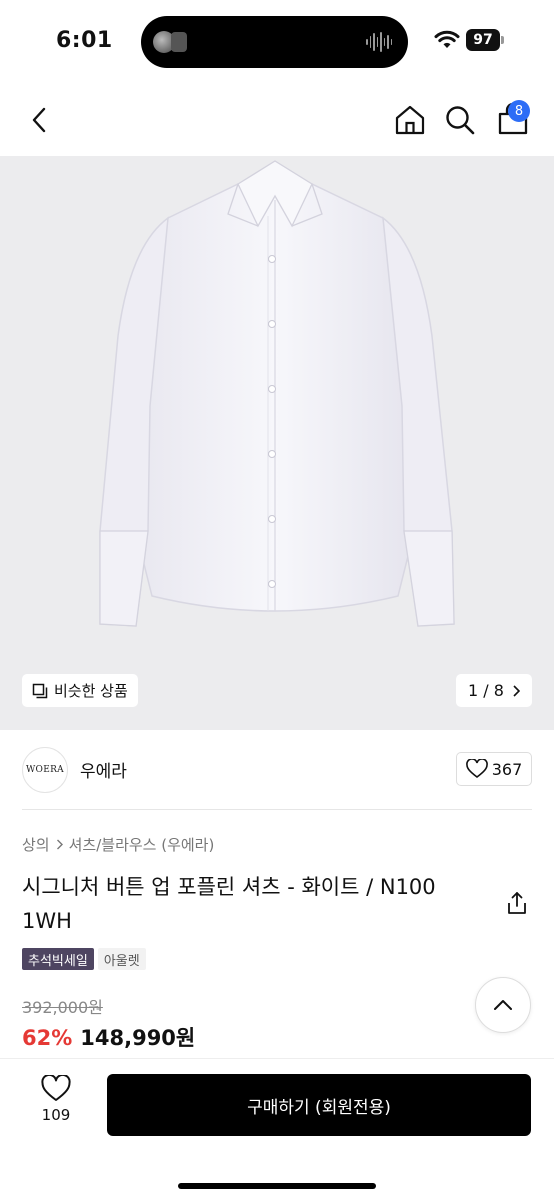  What do you see at coordinates (517, 903) in the screenshot?
I see `share-icon` at bounding box center [517, 903].